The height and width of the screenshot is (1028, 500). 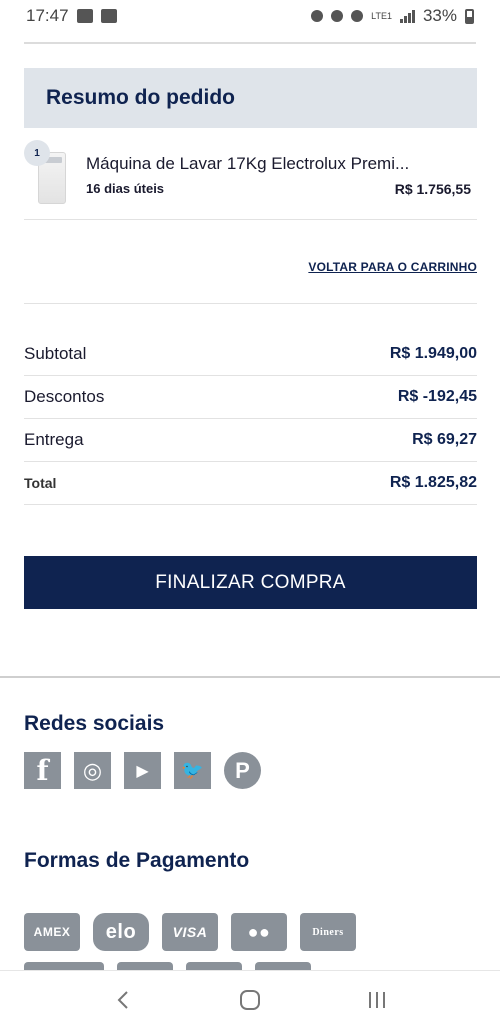 What do you see at coordinates (337, 16) in the screenshot?
I see `mute-icon` at bounding box center [337, 16].